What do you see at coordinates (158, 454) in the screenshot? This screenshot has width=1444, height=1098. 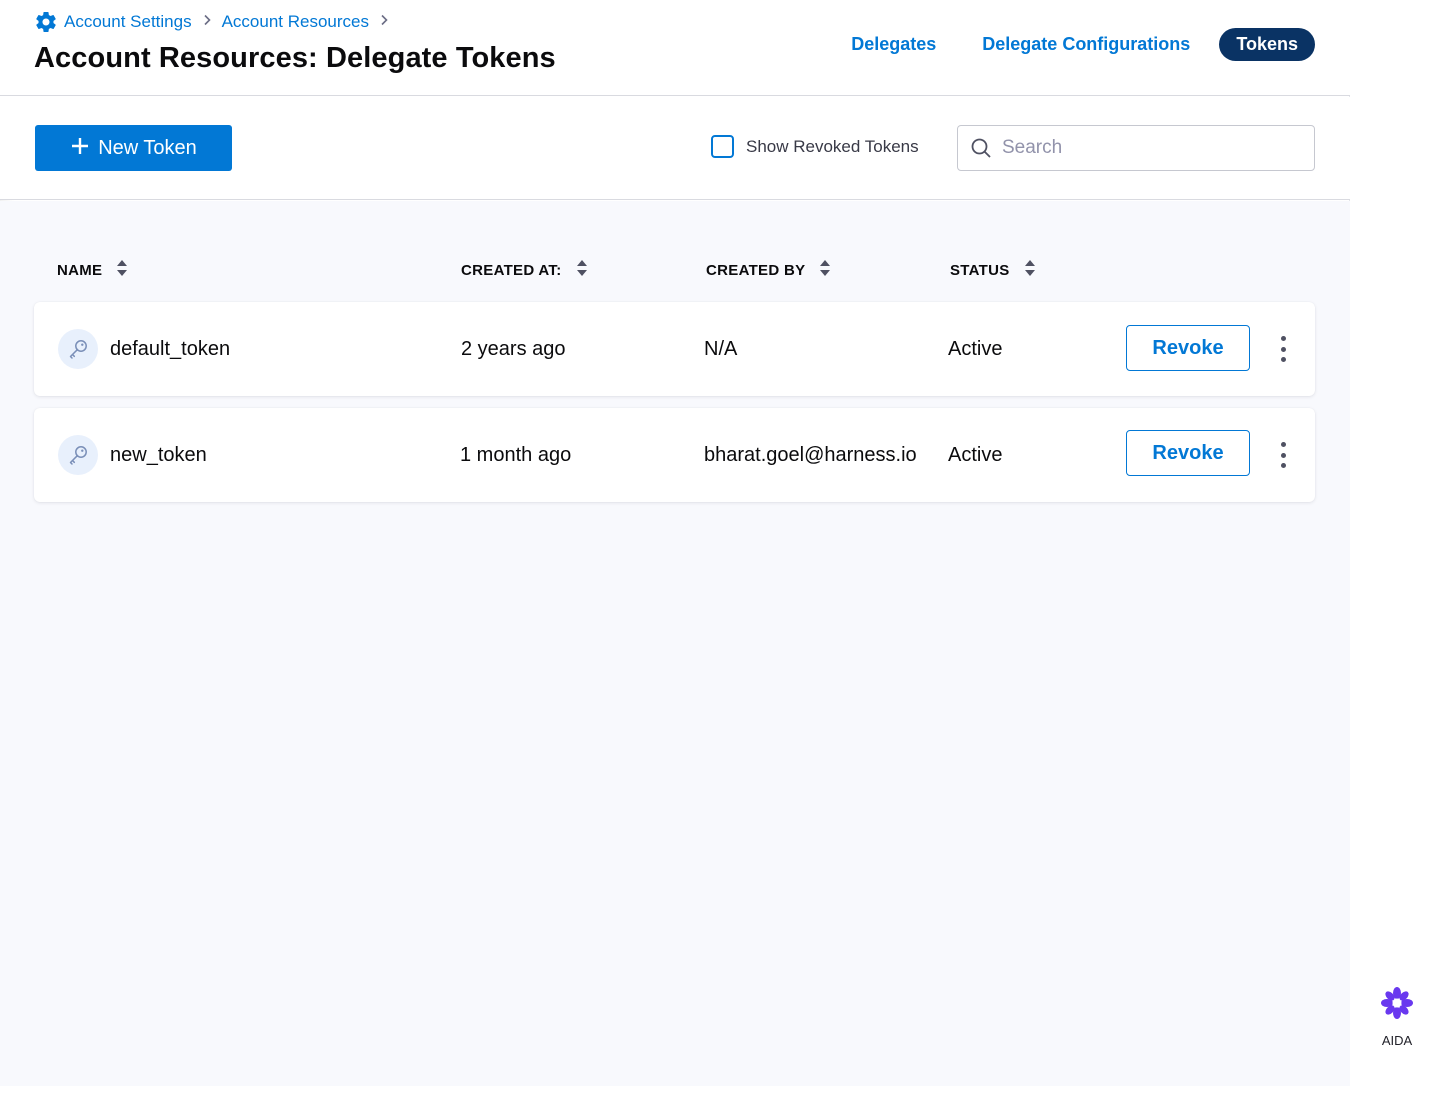 I see `token-name: new_token` at bounding box center [158, 454].